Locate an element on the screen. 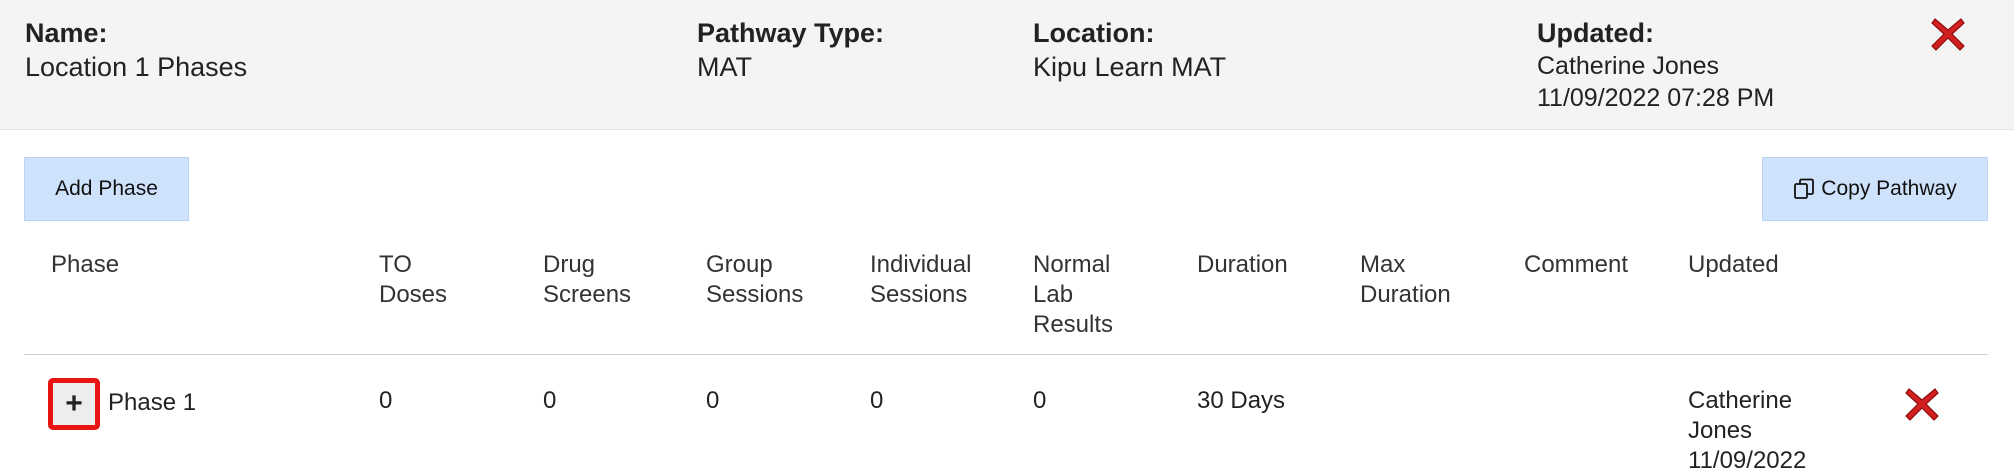 The image size is (2014, 476). col-header-text: Normal is located at coordinates (1072, 264).